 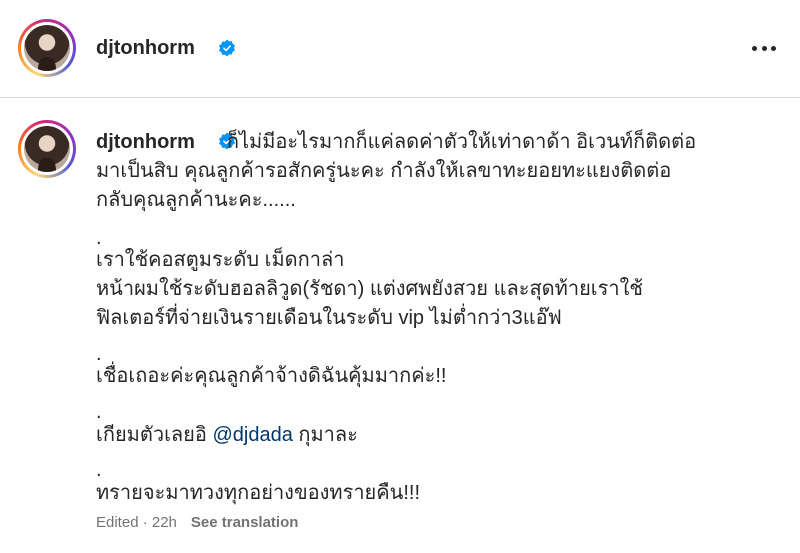 I want to click on caption-line: เราใช้คอสตูมระดับ เม็ดกาล่า, so click(x=220, y=260).